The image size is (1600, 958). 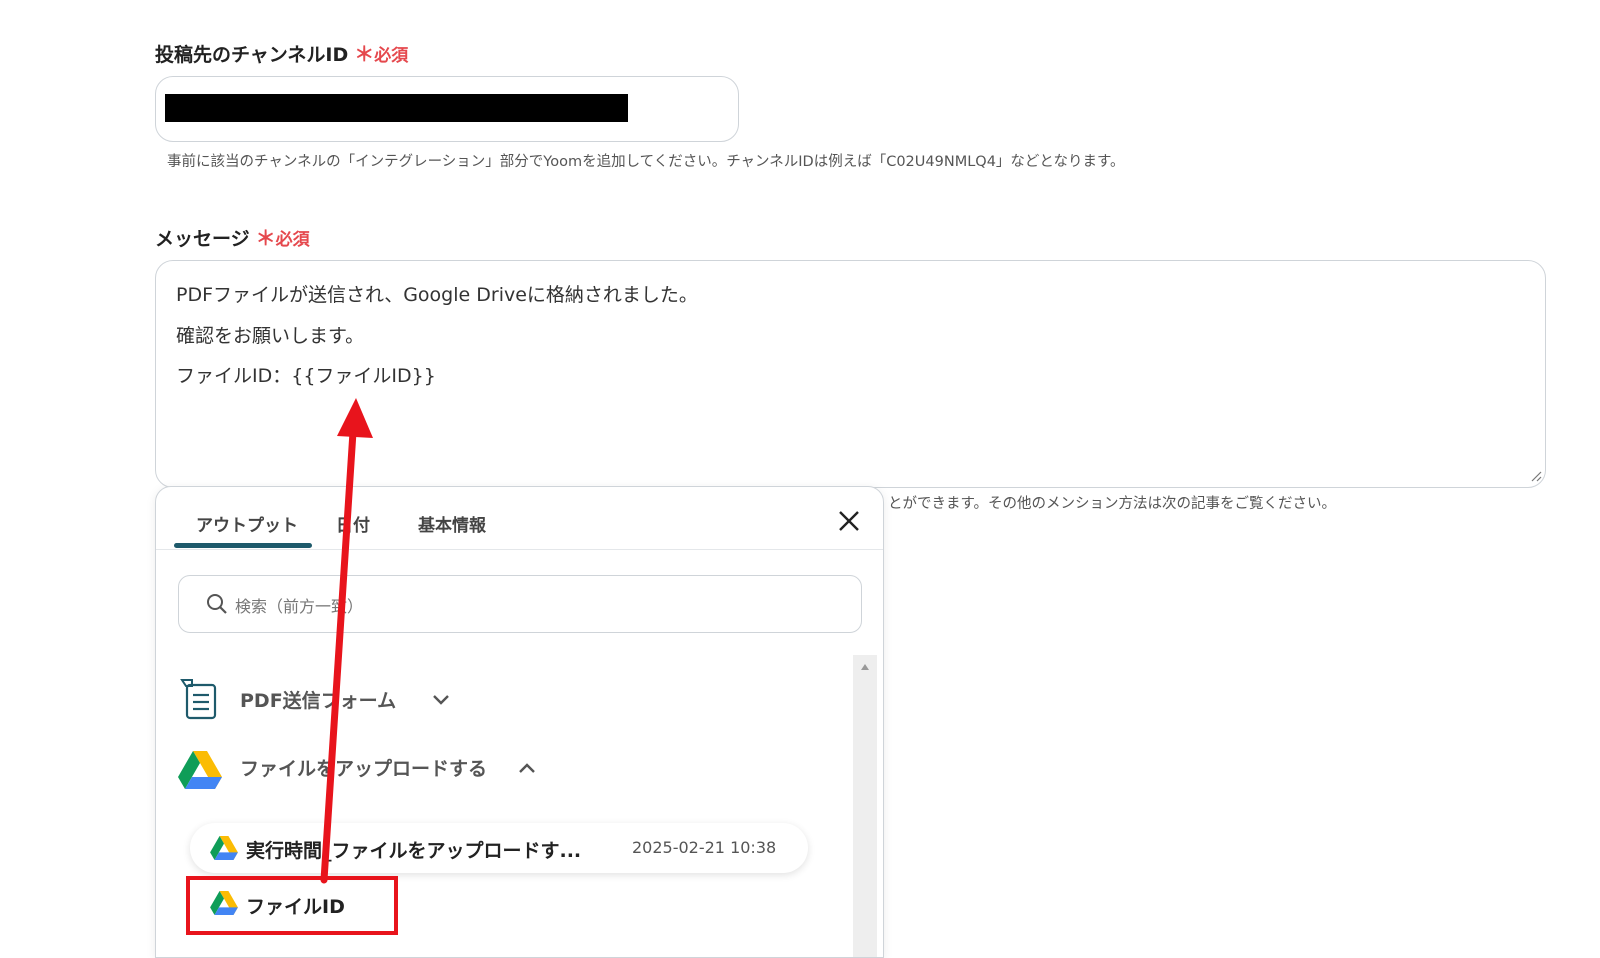 I want to click on message-label: メッセージ ＊必須, so click(x=232, y=236).